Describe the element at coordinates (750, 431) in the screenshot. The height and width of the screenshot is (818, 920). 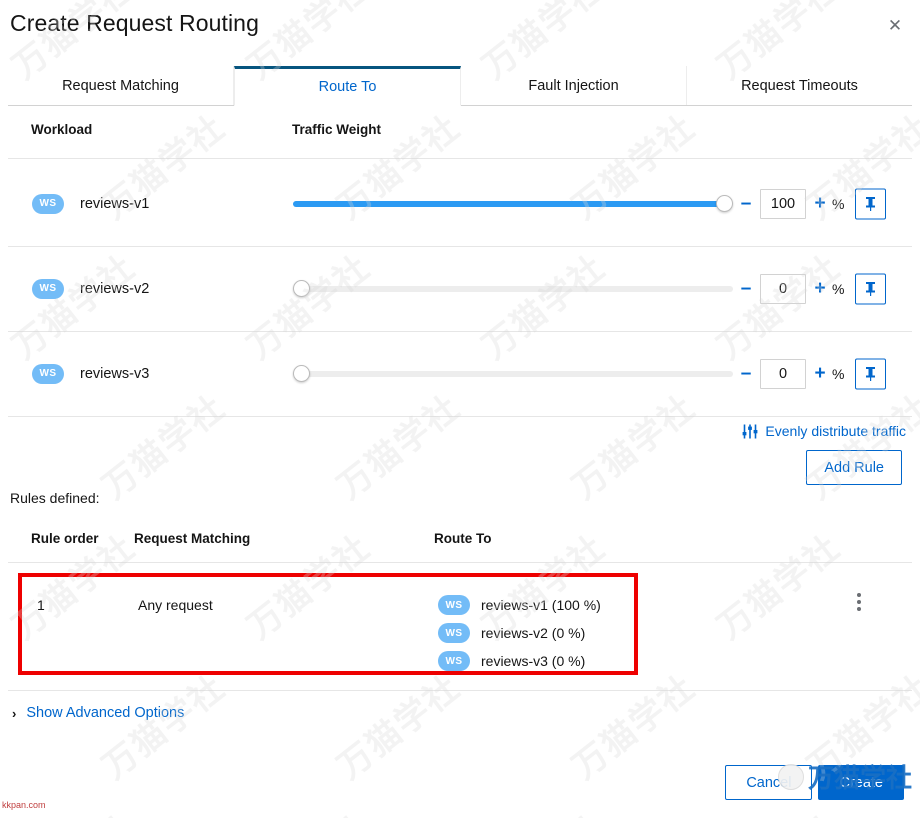
I see `sliders-icon` at that location.